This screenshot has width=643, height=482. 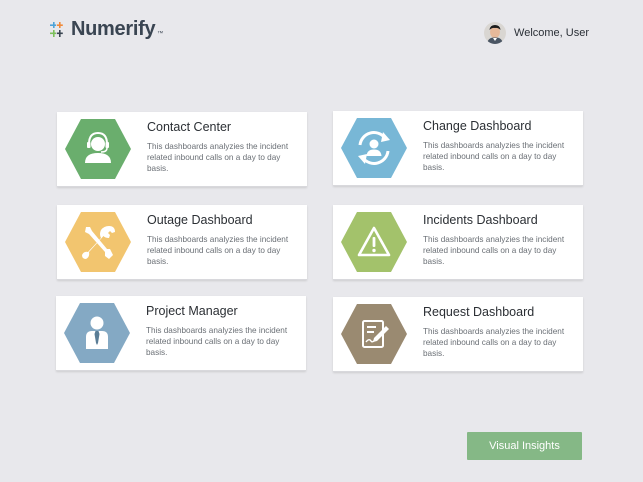 I want to click on card-title: Request Dashboard, so click(x=479, y=312).